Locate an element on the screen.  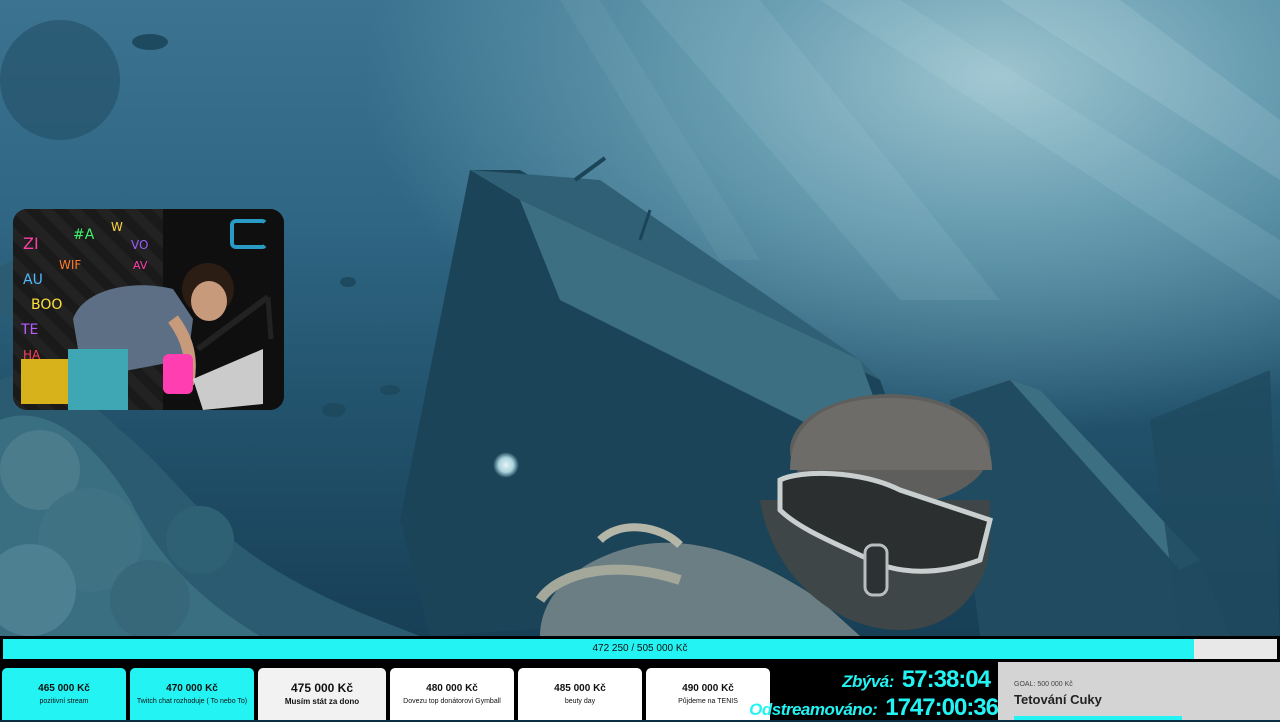
progress-track: 472 250 / 505 000 Kč is located at coordinates (640, 649).